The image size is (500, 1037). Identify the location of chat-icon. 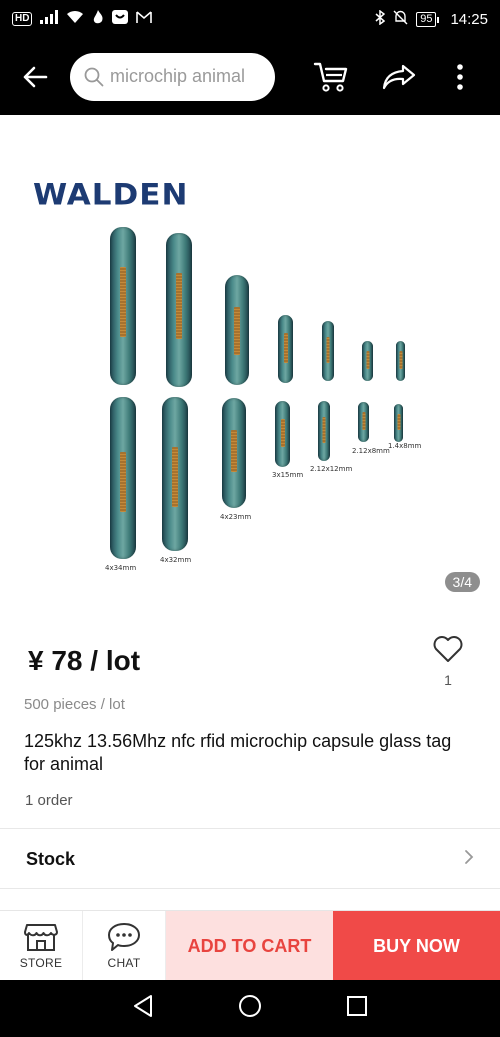
(124, 937).